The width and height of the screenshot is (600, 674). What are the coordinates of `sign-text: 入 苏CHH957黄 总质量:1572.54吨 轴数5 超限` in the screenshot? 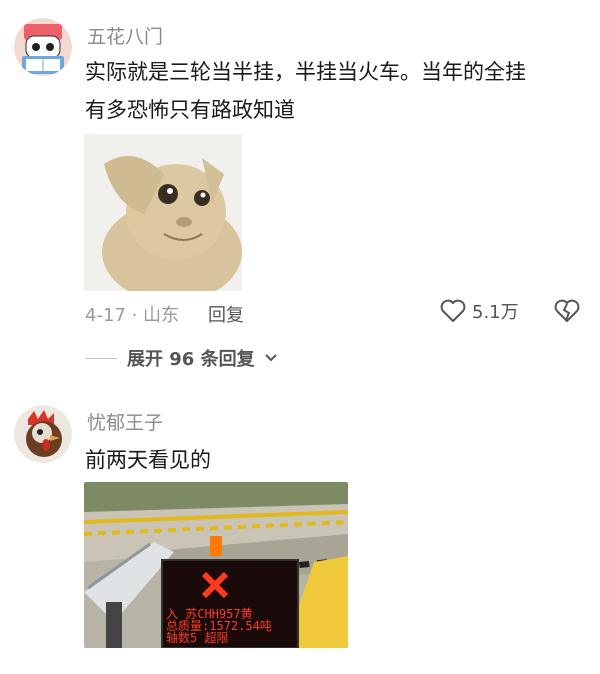 It's located at (219, 626).